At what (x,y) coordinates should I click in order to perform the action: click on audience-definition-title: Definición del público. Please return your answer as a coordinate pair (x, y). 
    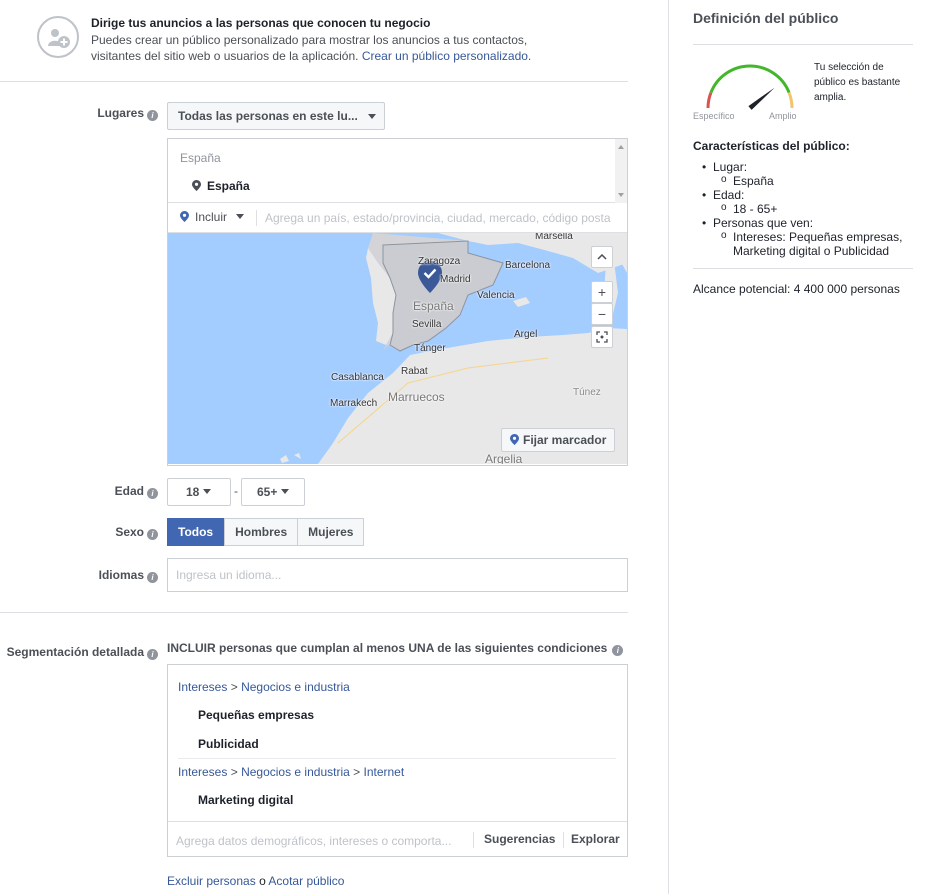
    Looking at the image, I should click on (766, 18).